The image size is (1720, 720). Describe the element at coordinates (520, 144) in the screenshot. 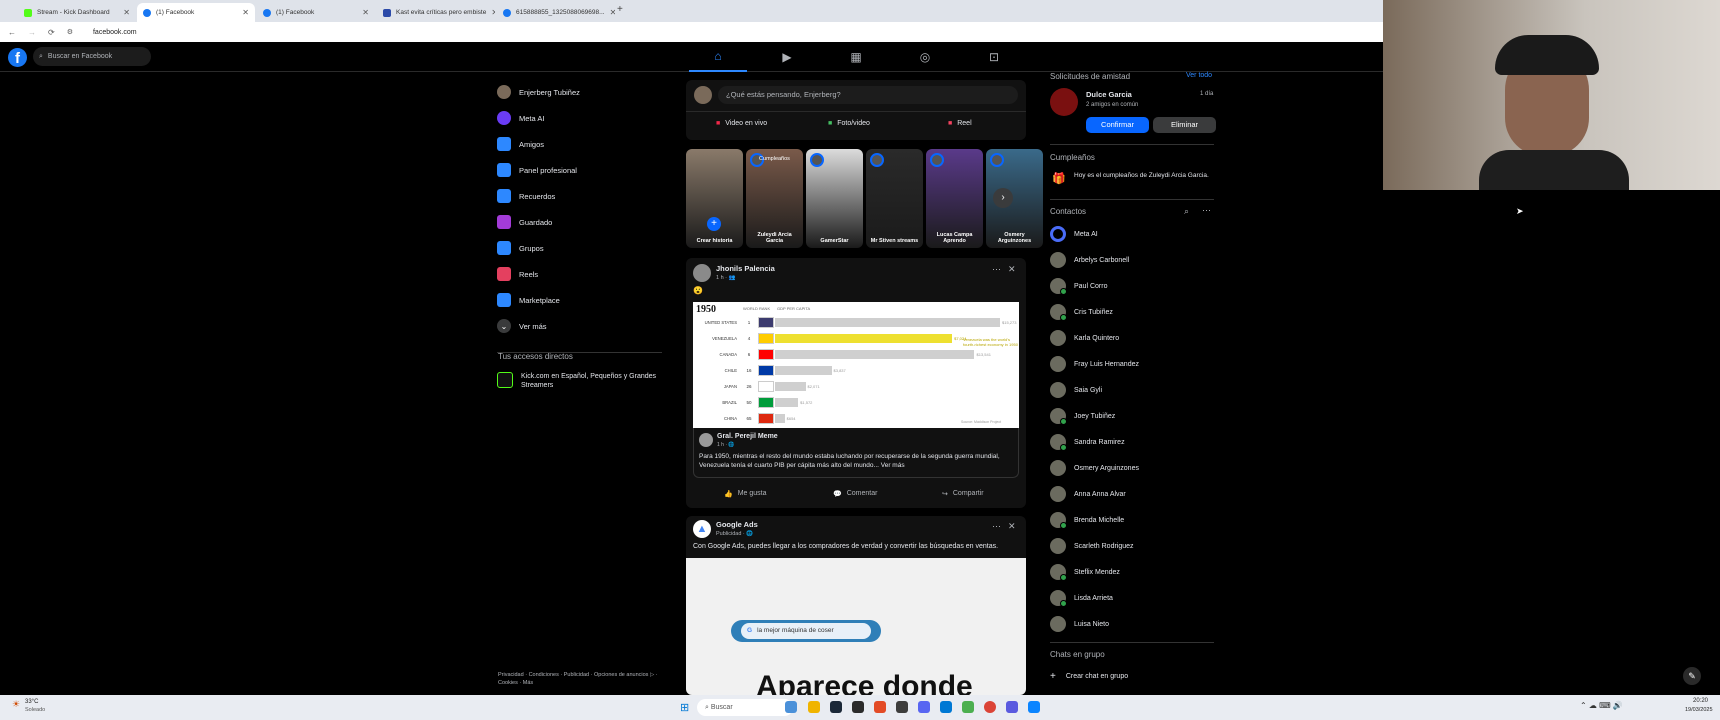

I see `sidebar-item: Amigos` at that location.